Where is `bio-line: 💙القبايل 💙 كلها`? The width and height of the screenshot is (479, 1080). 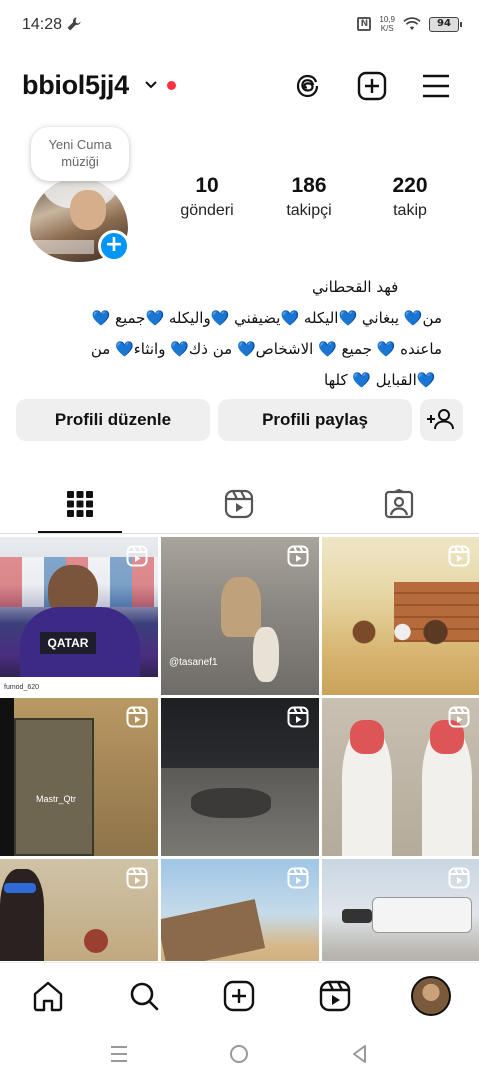
bio-line: 💙القبايل 💙 كلها is located at coordinates (380, 380).